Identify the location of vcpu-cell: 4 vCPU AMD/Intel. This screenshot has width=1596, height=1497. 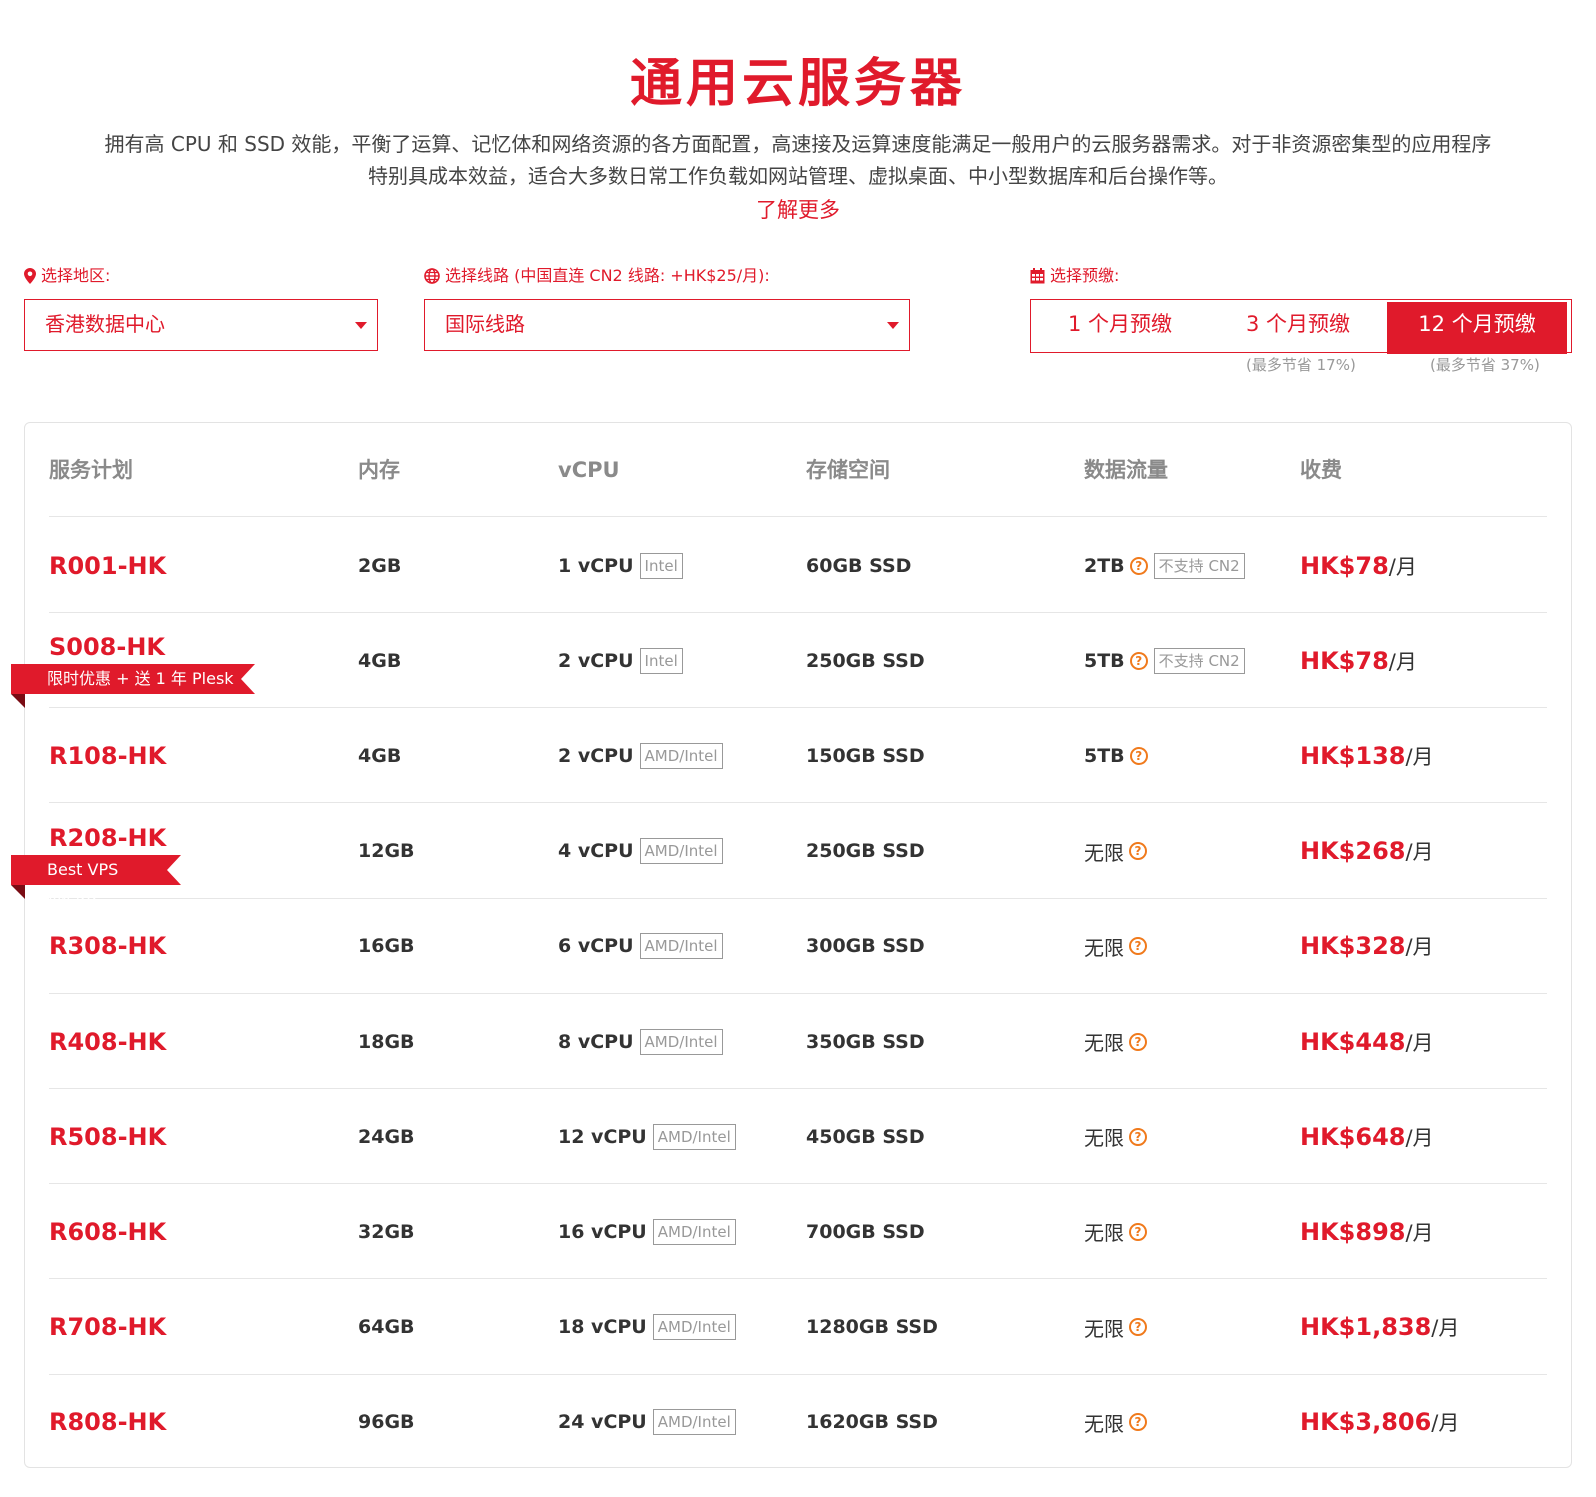
(640, 851).